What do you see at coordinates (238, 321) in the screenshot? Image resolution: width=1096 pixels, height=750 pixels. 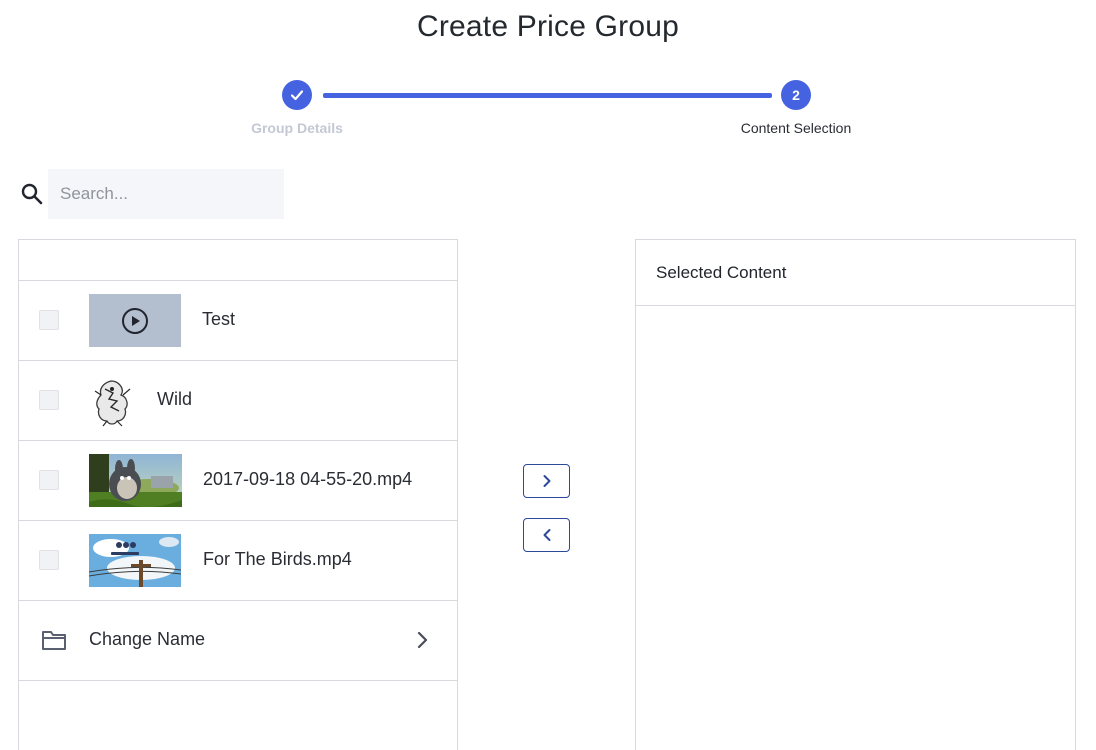 I see `list-item: Test` at bounding box center [238, 321].